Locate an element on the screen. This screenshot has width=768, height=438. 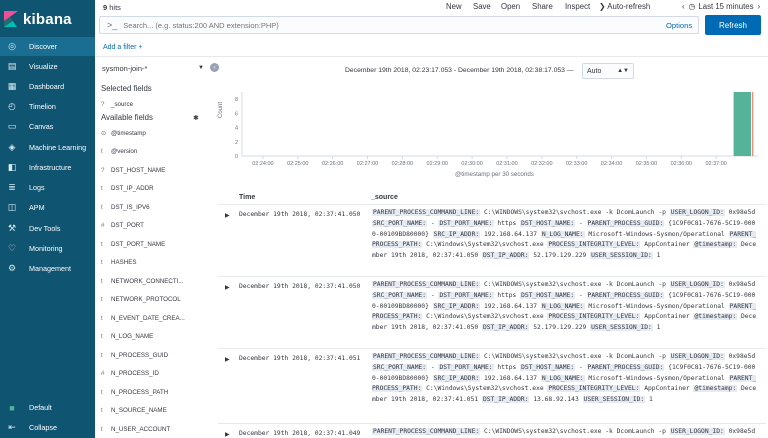
row-divider is located at coordinates (492, 204).